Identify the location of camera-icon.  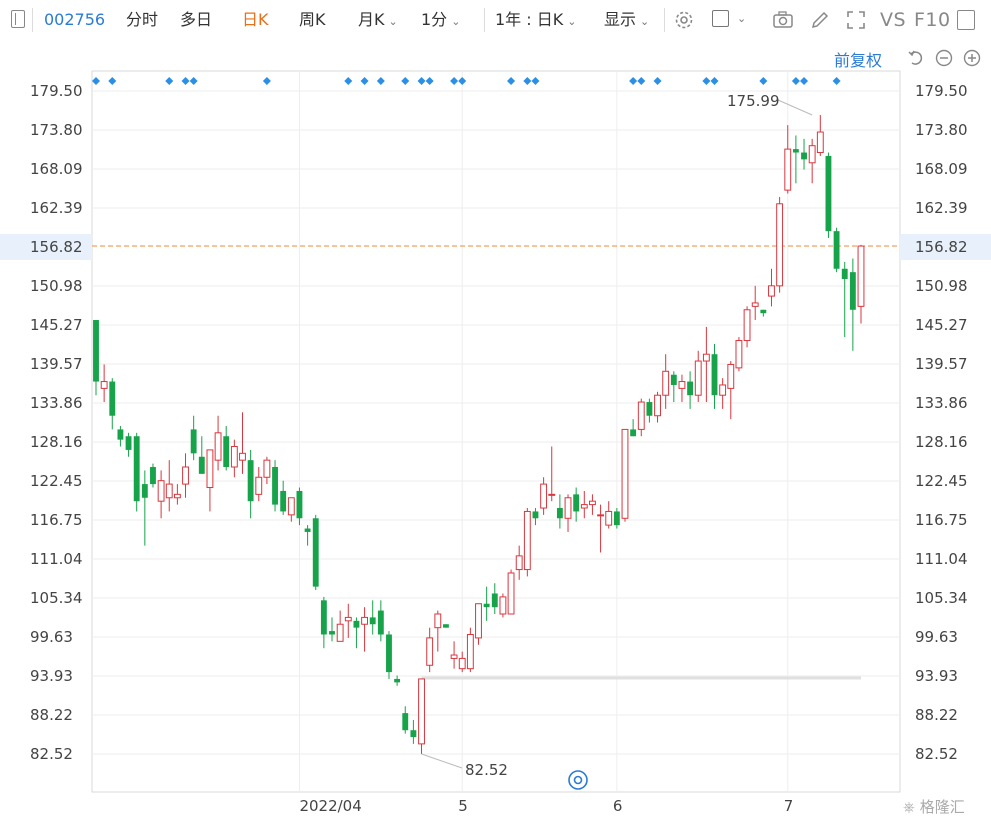
(783, 20).